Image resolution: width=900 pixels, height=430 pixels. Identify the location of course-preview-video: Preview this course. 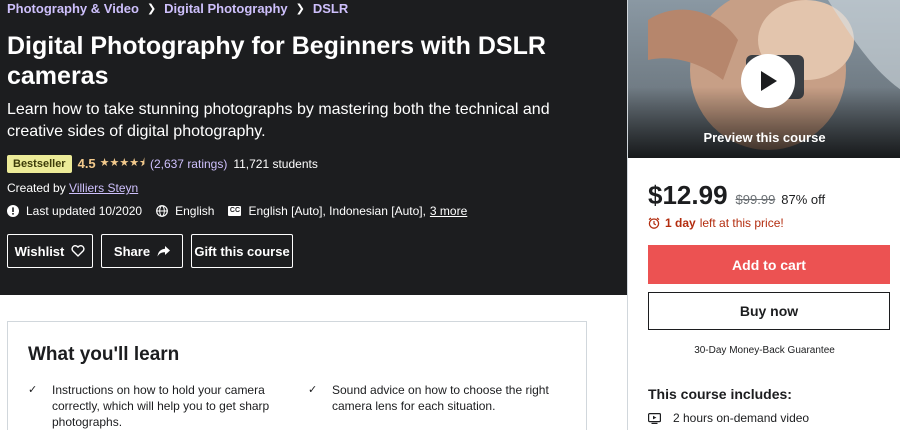
(764, 79).